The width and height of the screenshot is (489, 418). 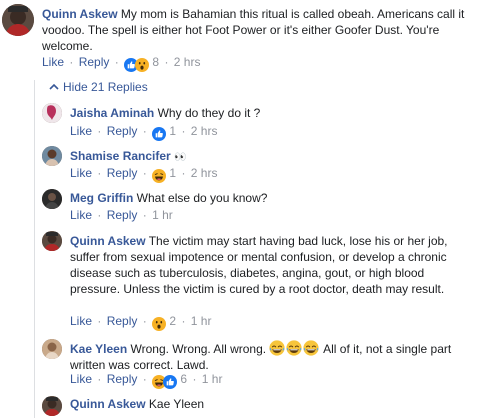 I want to click on author-name: Shamise Rancifer, so click(x=120, y=156).